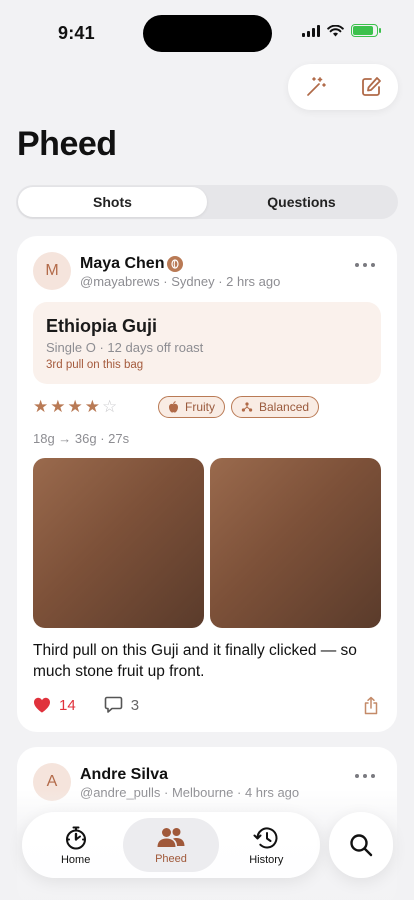  I want to click on like-button: 14, so click(54, 705).